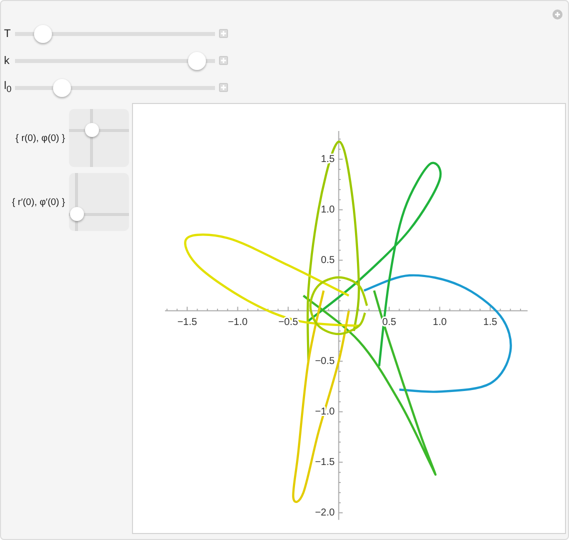 Image resolution: width=569 pixels, height=540 pixels. I want to click on slider-label: T, so click(7, 34).